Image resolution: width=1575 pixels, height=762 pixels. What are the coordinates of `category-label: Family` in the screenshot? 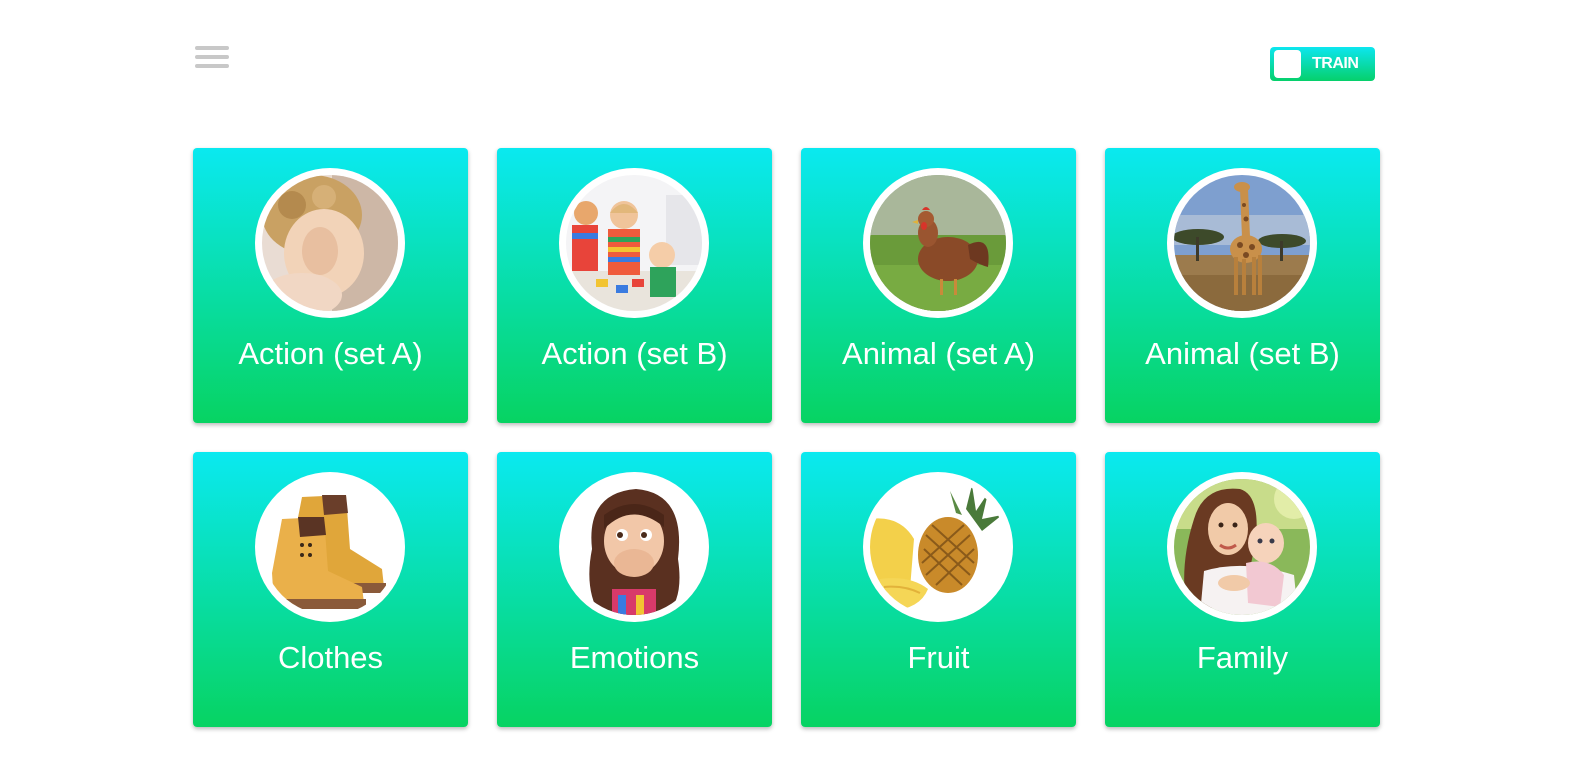 It's located at (1242, 657).